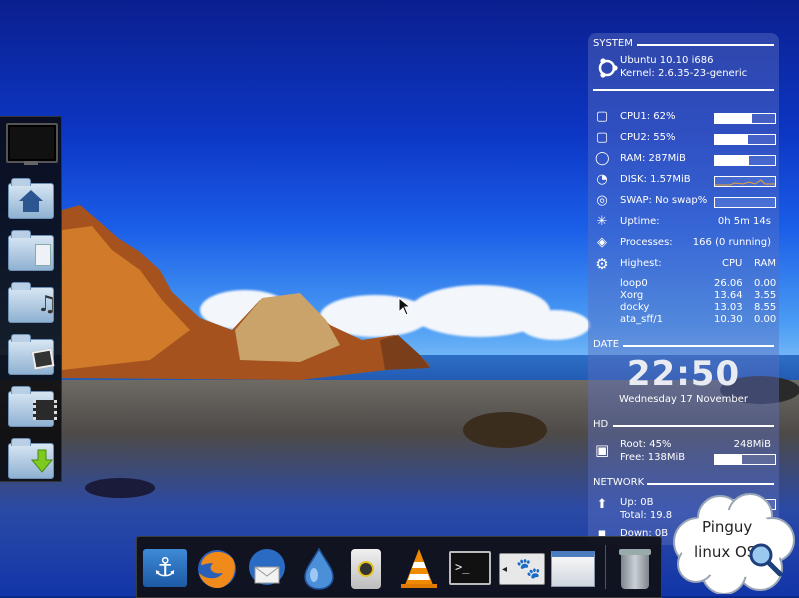  I want to click on ram-icon: ◯, so click(602, 158).